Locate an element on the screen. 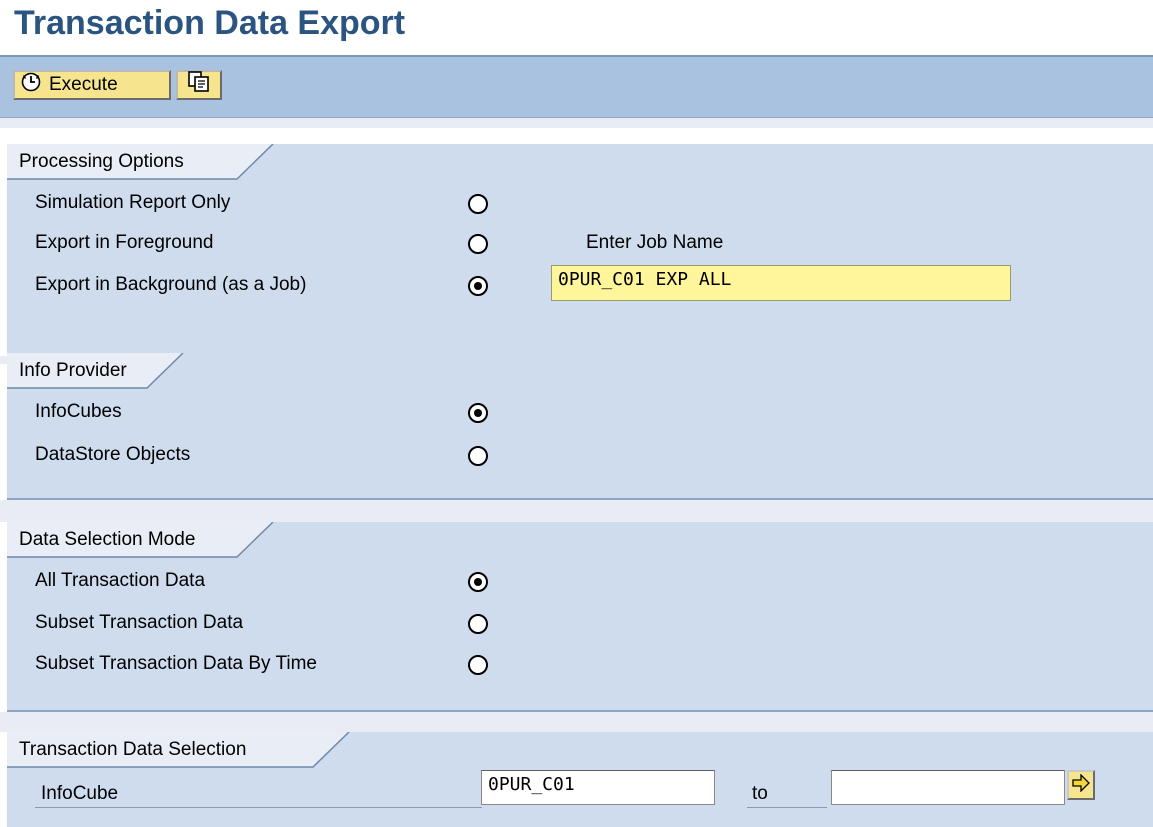 The image size is (1153, 827). field-label-underline is located at coordinates (258, 807).